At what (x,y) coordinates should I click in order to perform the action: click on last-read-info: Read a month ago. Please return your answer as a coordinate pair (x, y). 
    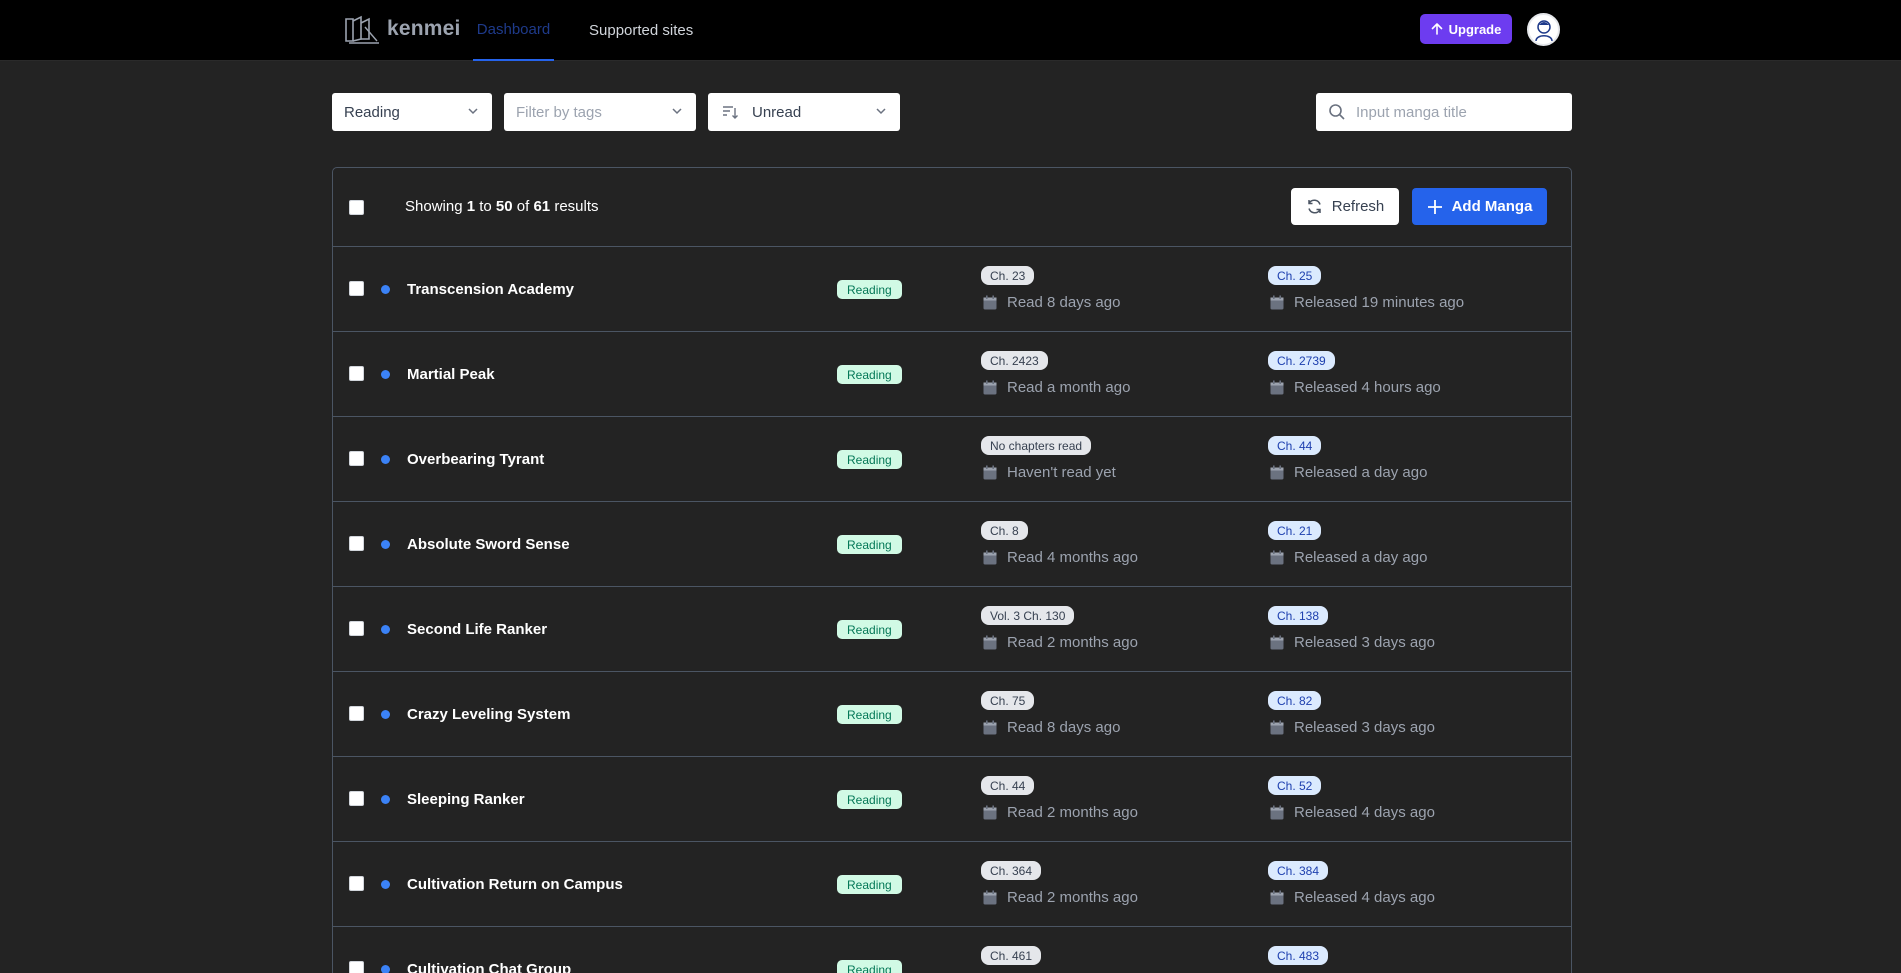
    Looking at the image, I should click on (1056, 387).